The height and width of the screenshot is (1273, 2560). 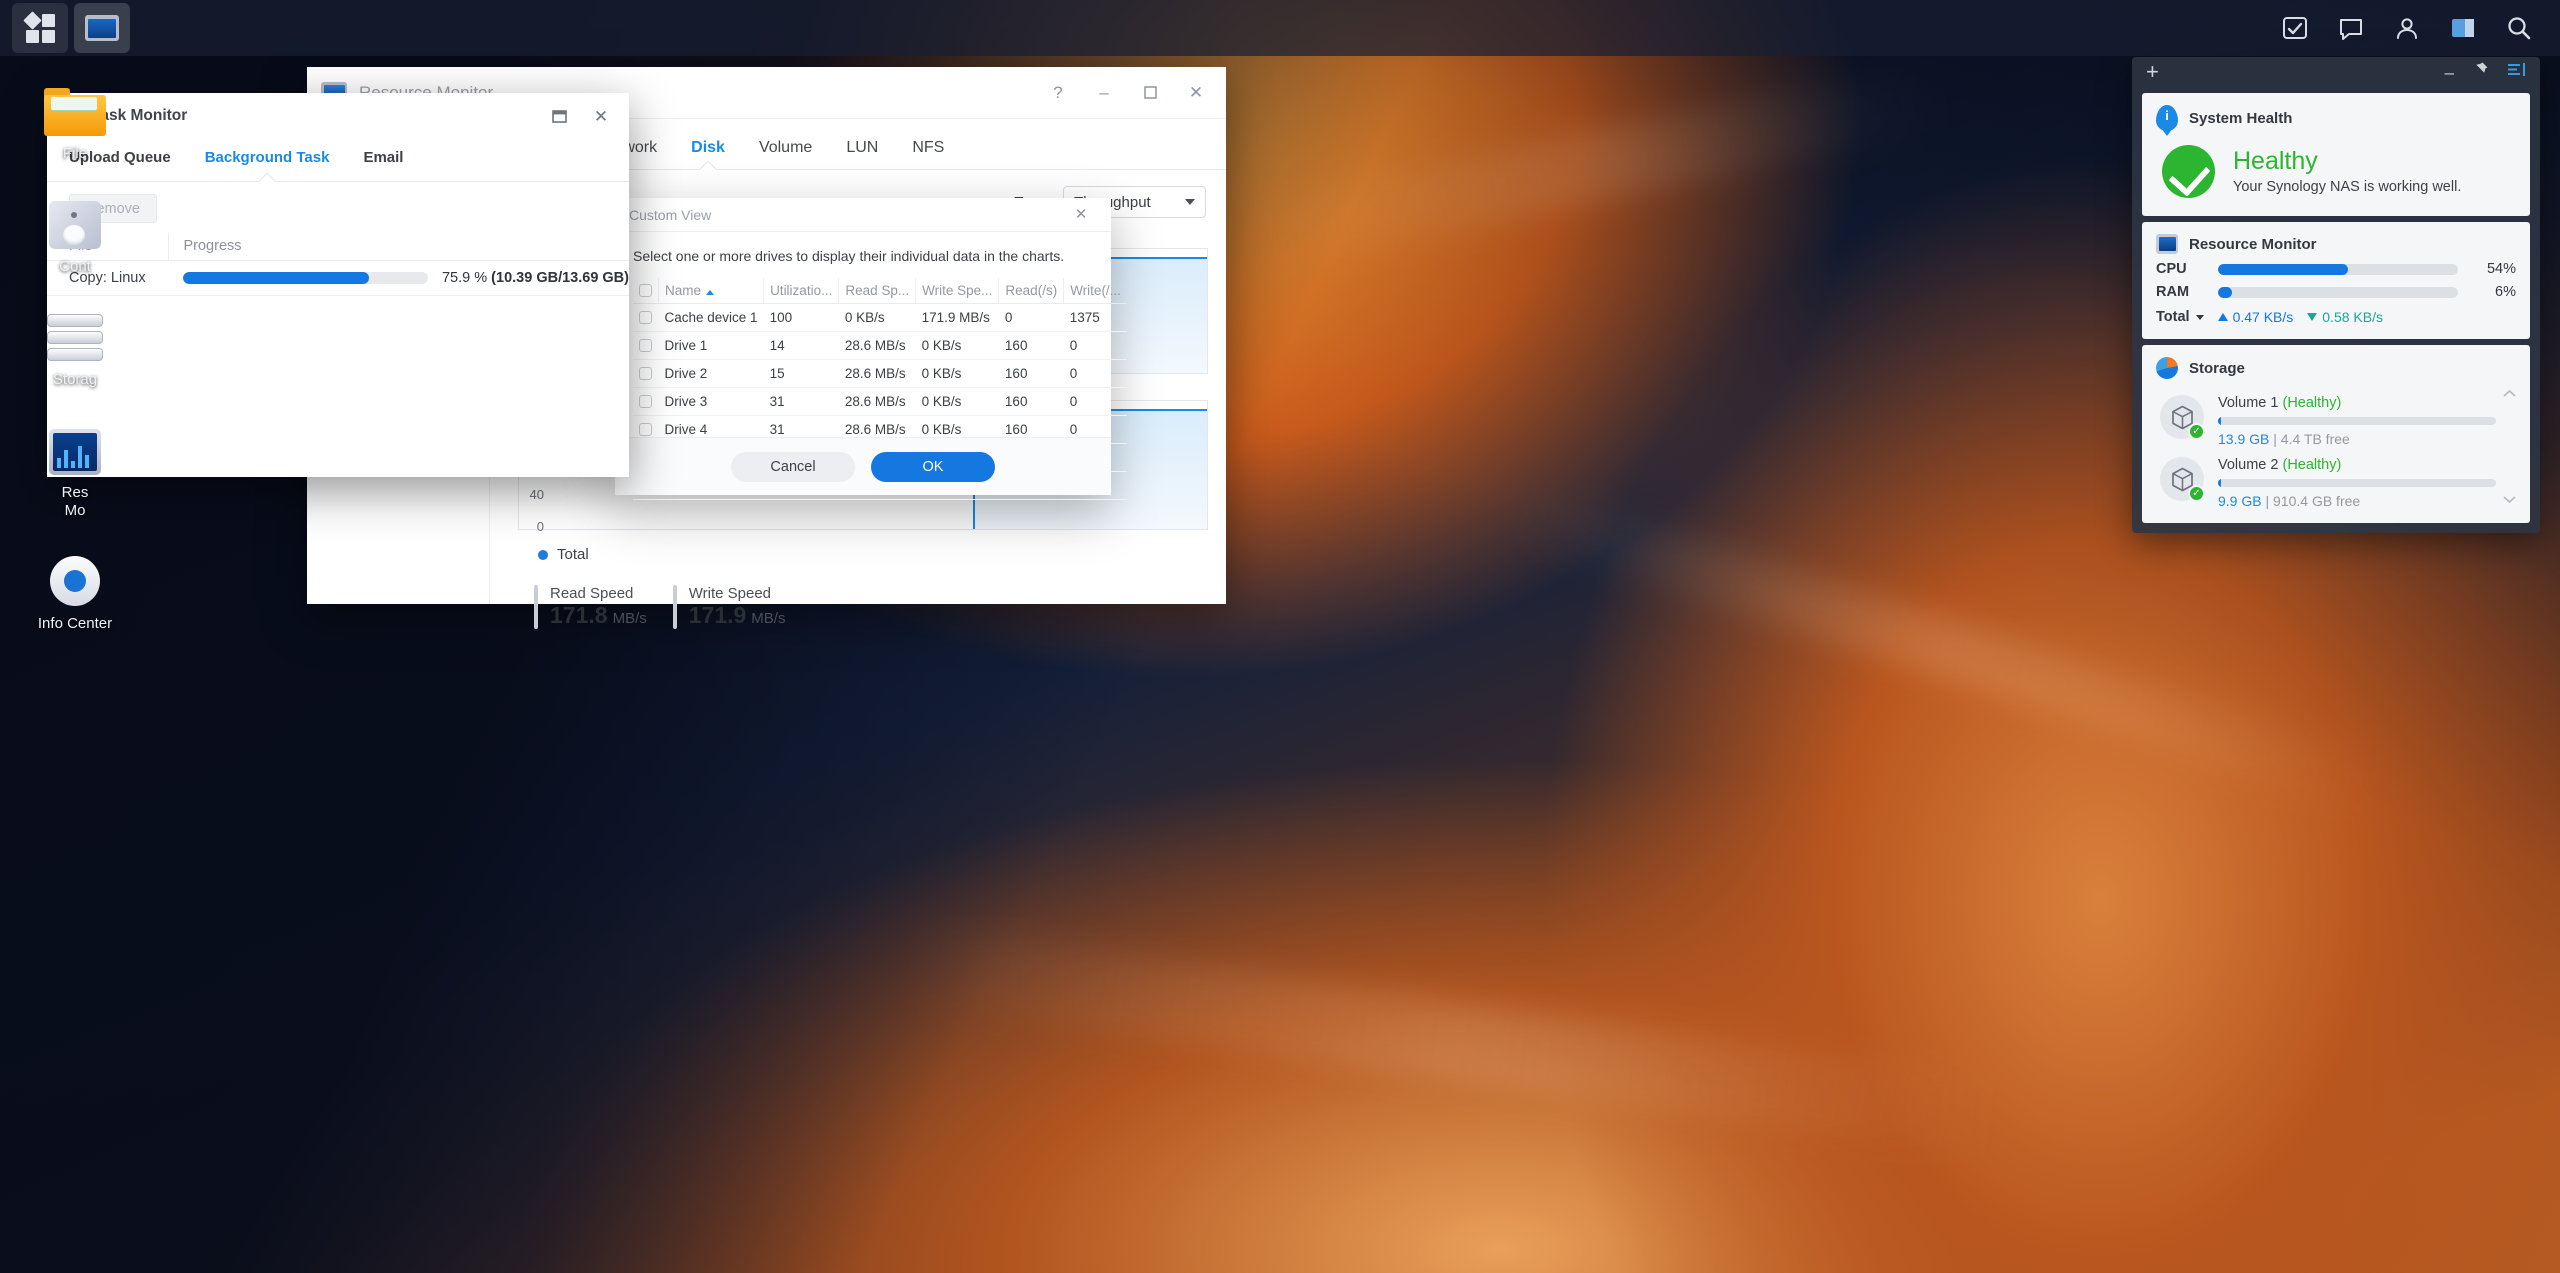 What do you see at coordinates (863, 215) in the screenshot?
I see `custom-view-titlebar: Custom View ✕` at bounding box center [863, 215].